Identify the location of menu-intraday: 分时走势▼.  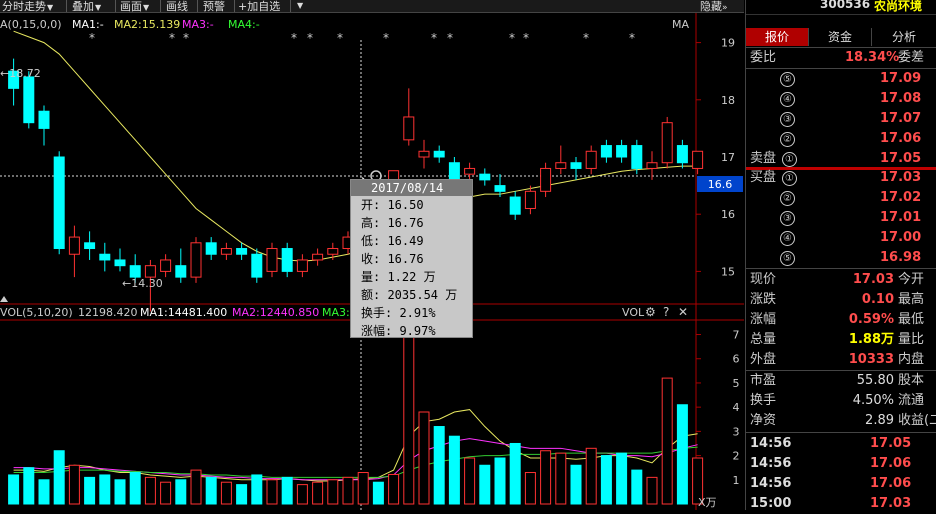
(27, 7).